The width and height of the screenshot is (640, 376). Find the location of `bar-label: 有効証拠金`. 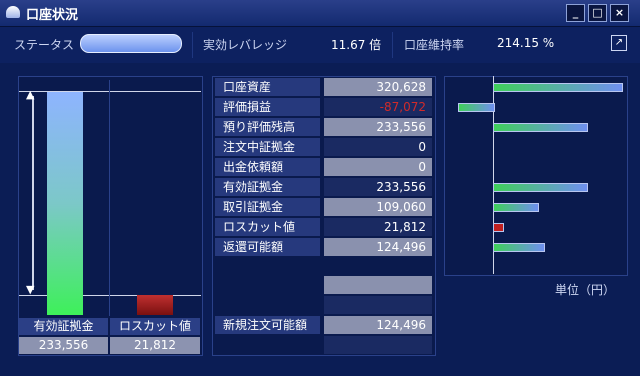

bar-label: 有効証拠金 is located at coordinates (63, 326).